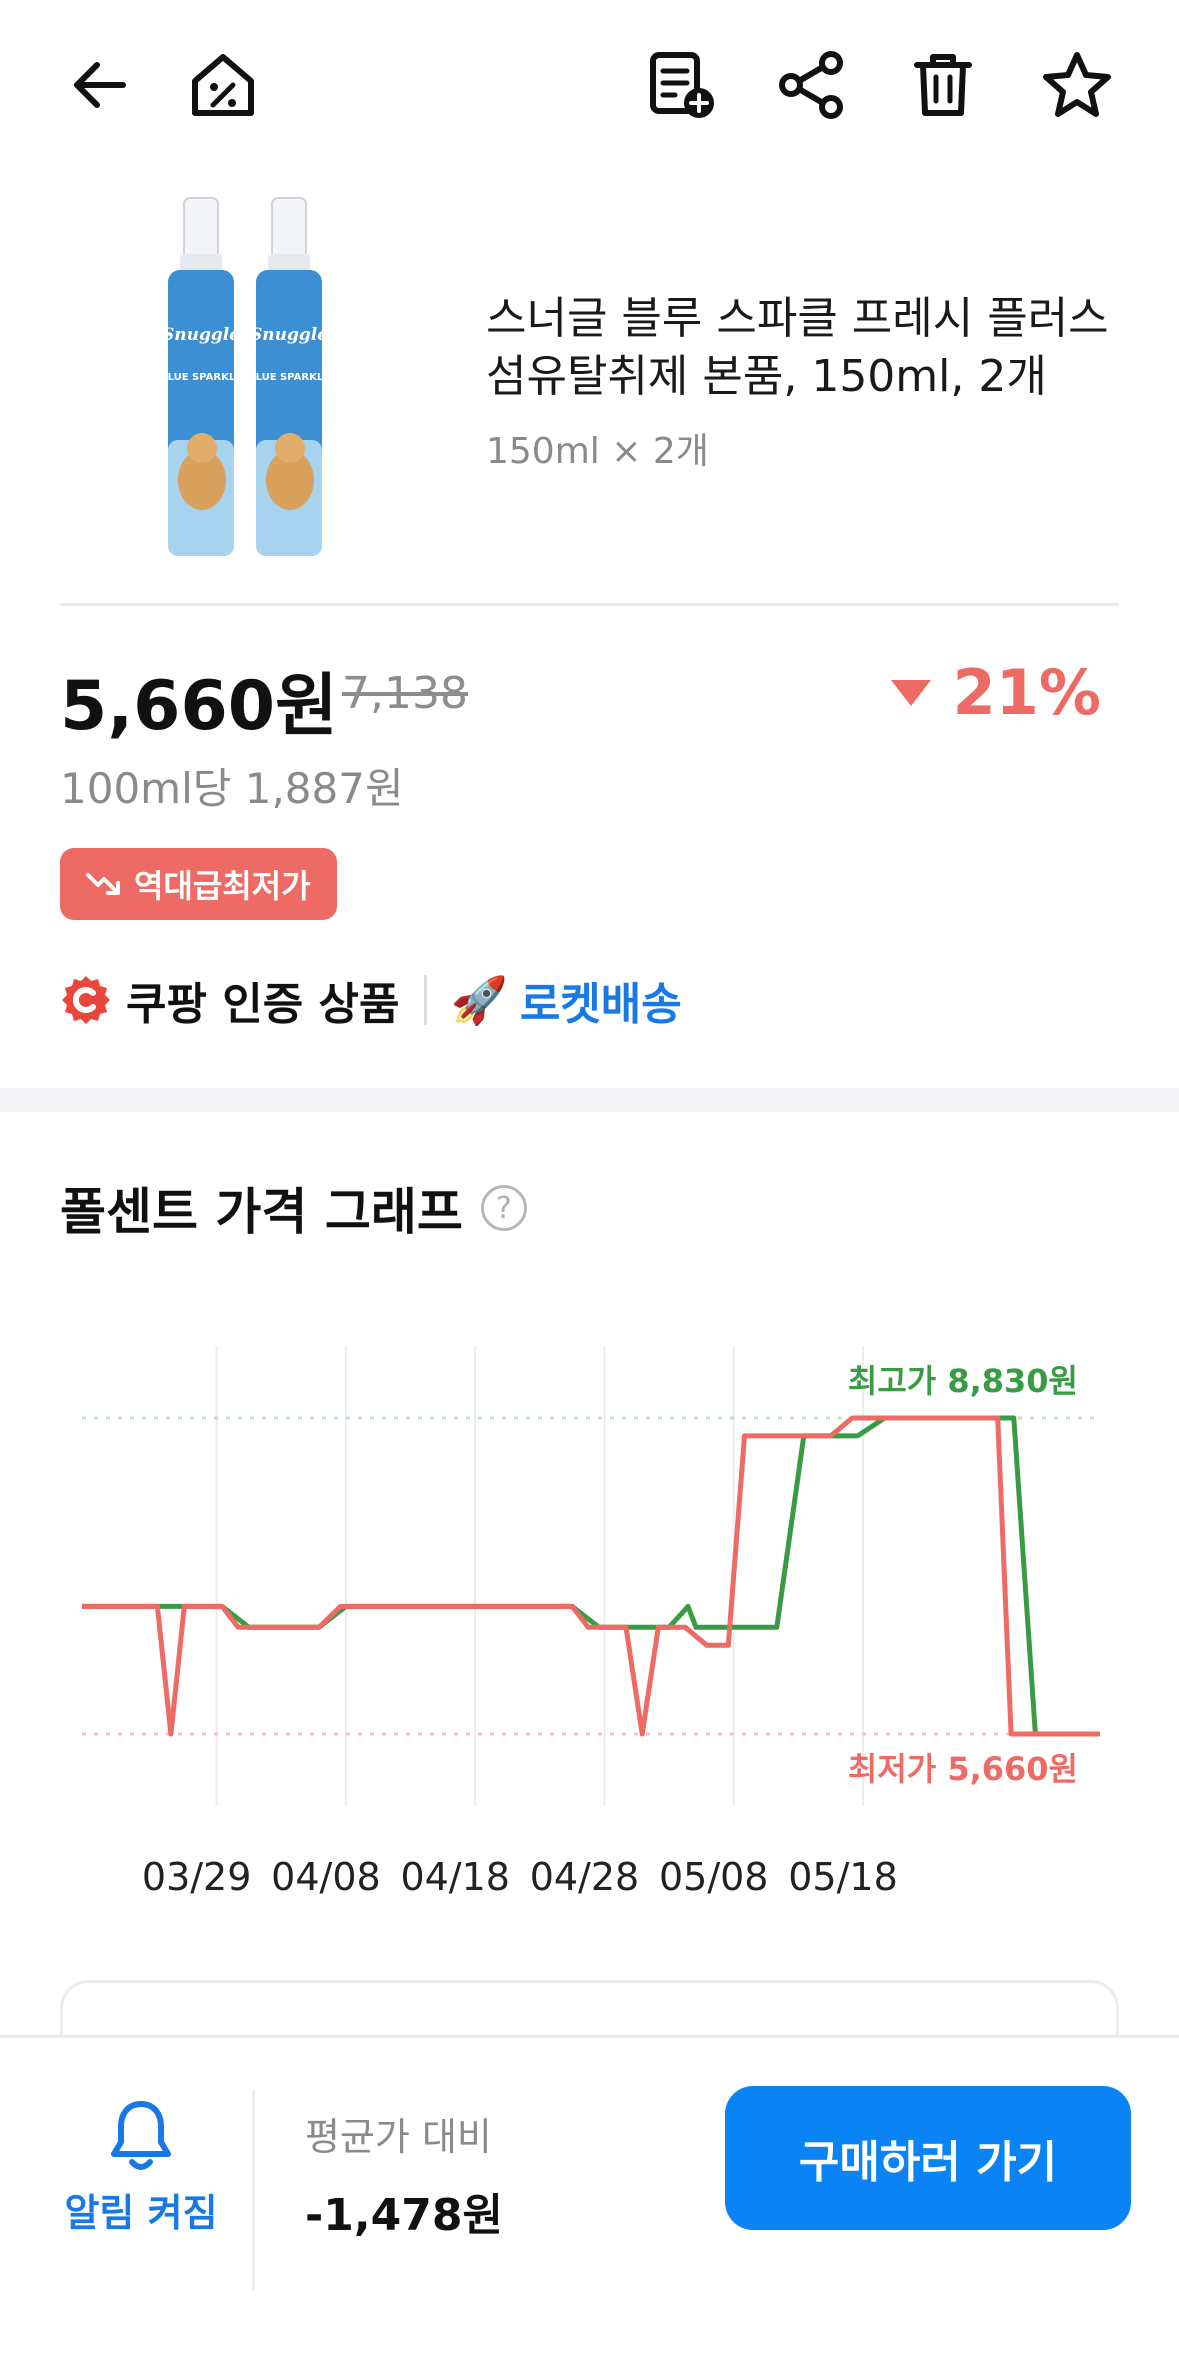 This screenshot has width=1179, height=2379. Describe the element at coordinates (404, 2174) in the screenshot. I see `average-compare: 평균가 대비 -1,478원` at that location.